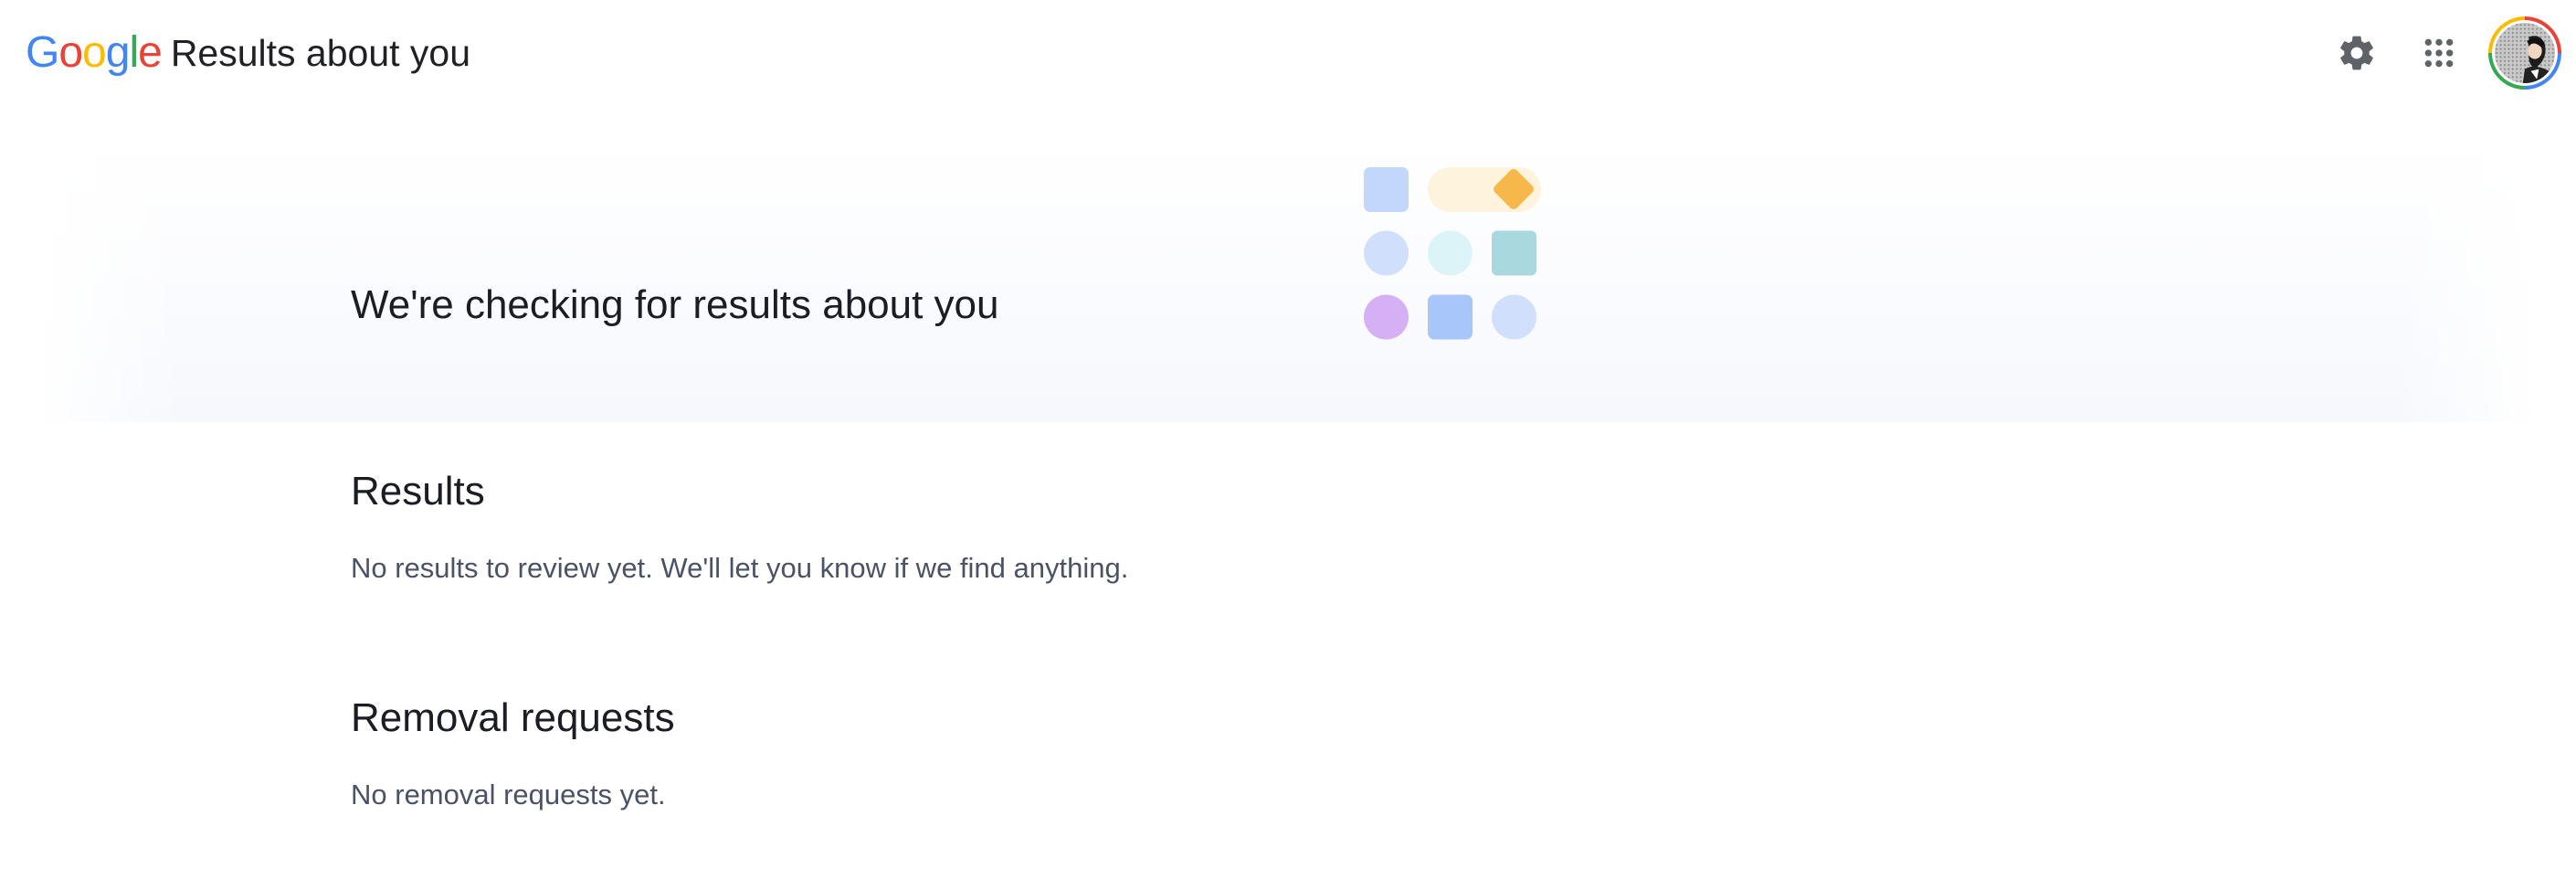 The image size is (2576, 890). I want to click on illustration-pale-blue-circle, so click(1514, 317).